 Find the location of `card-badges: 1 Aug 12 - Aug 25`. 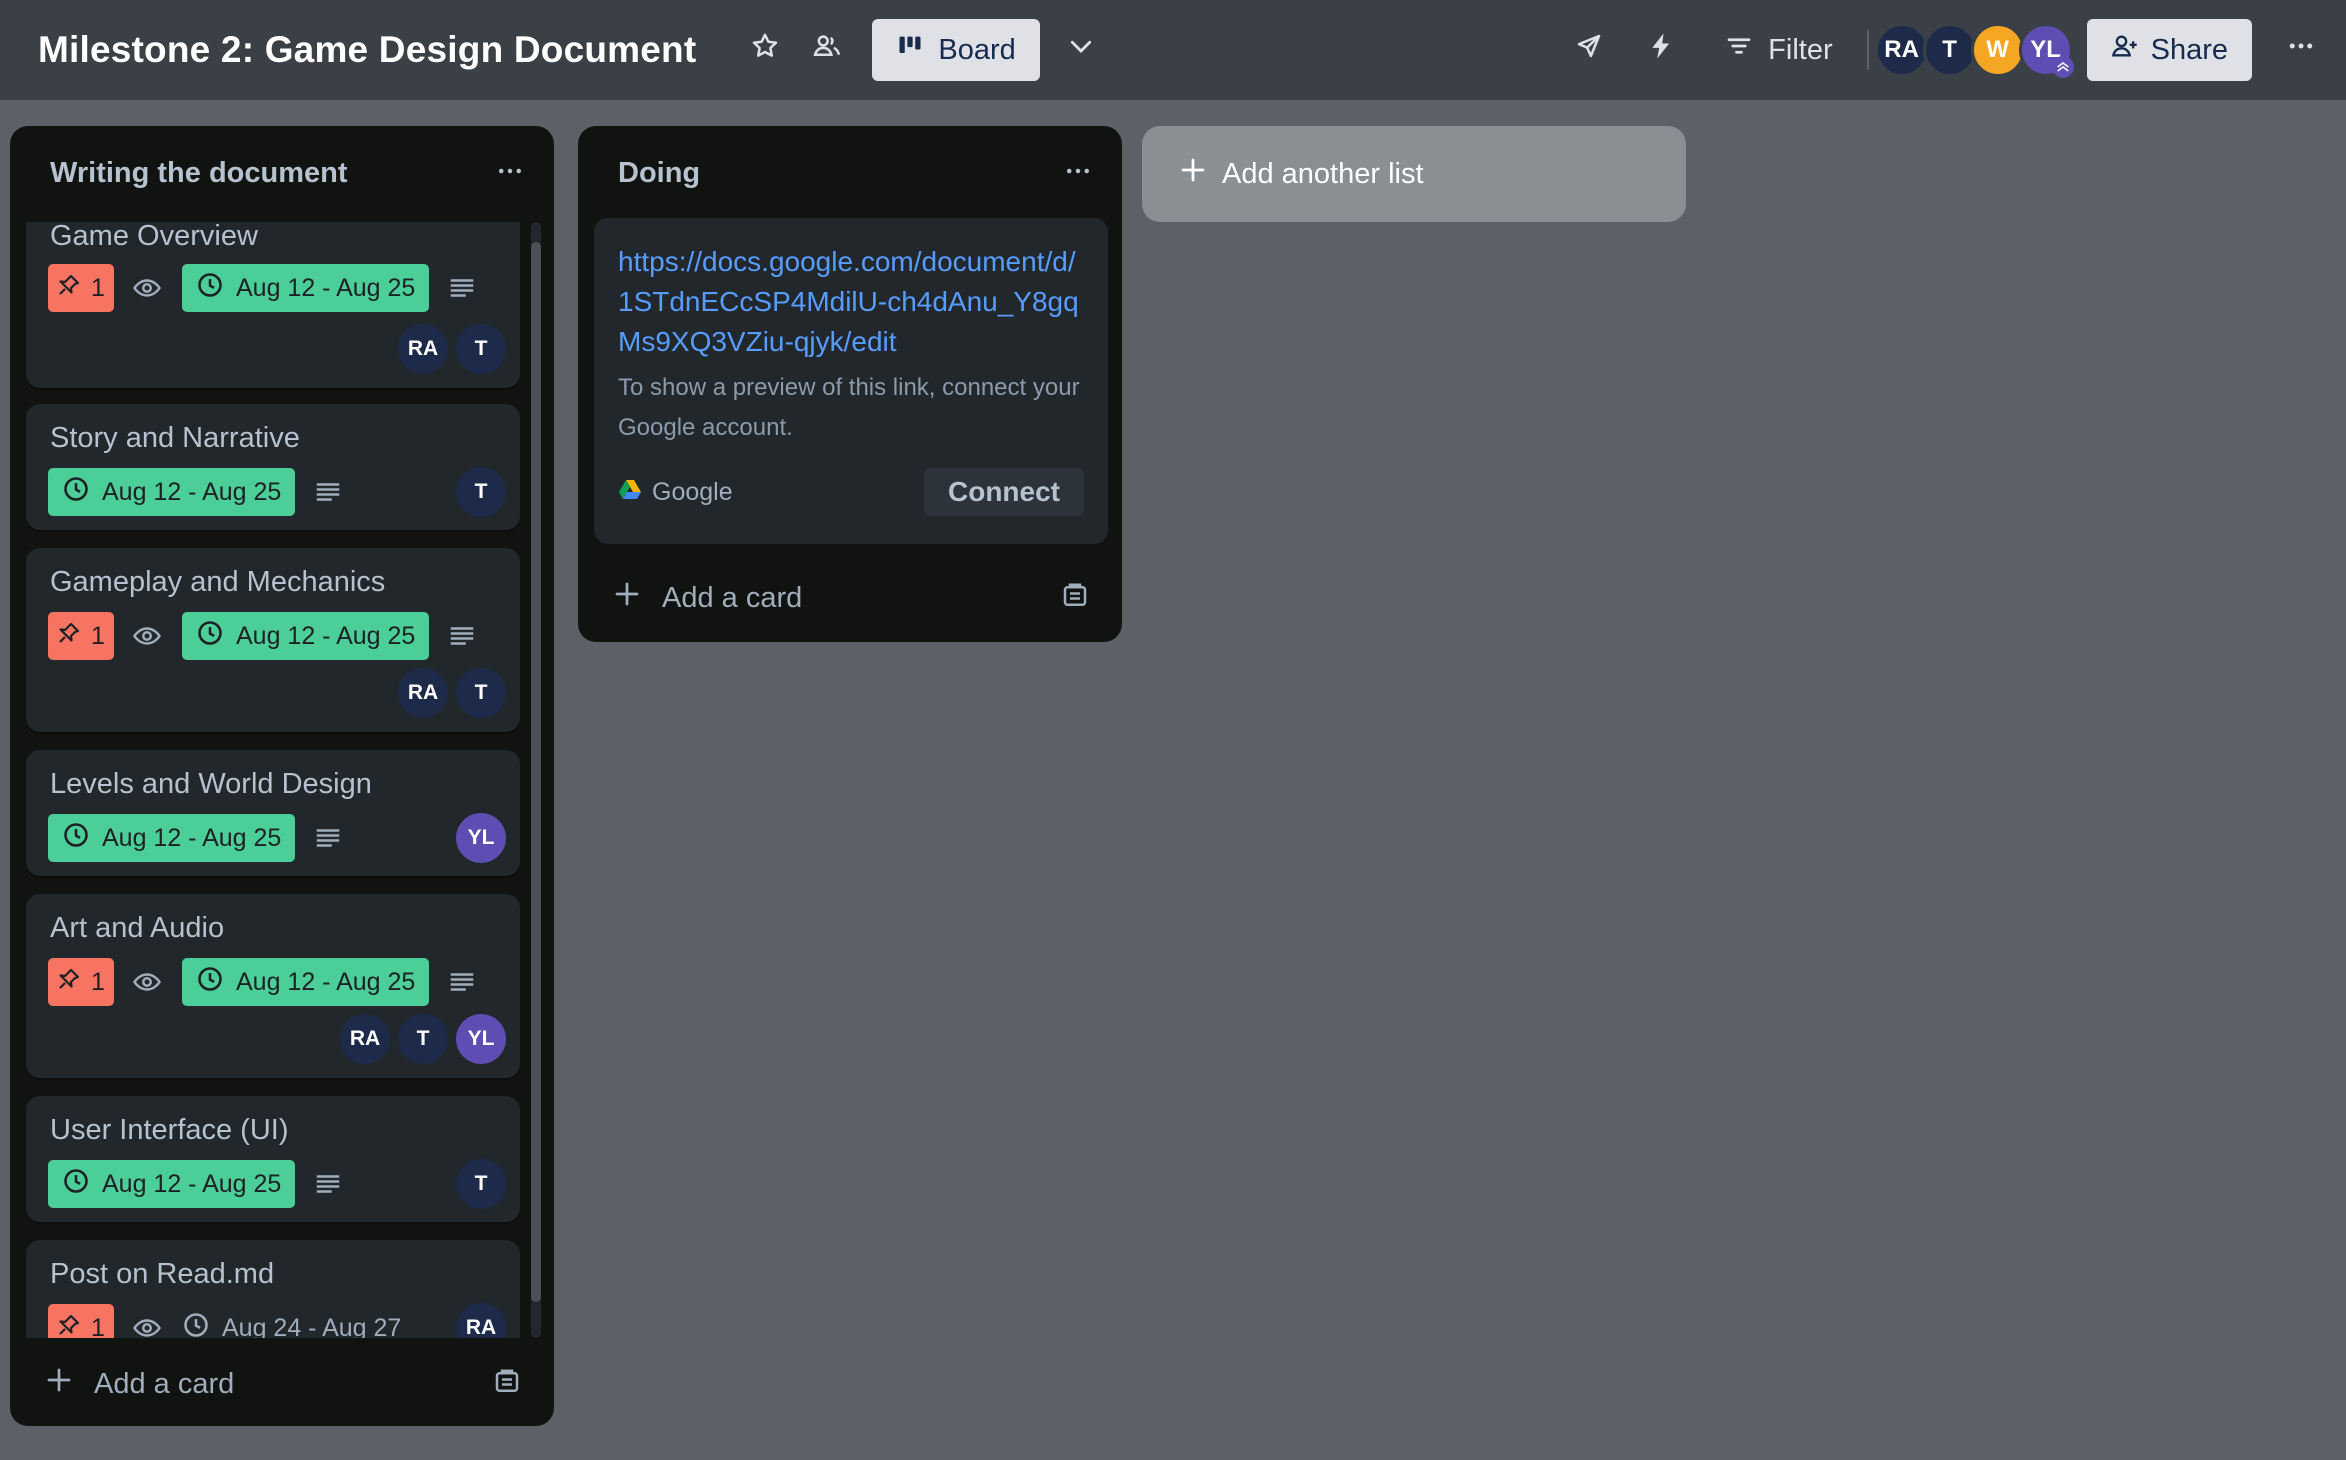

card-badges: 1 Aug 12 - Aug 25 is located at coordinates (262, 636).